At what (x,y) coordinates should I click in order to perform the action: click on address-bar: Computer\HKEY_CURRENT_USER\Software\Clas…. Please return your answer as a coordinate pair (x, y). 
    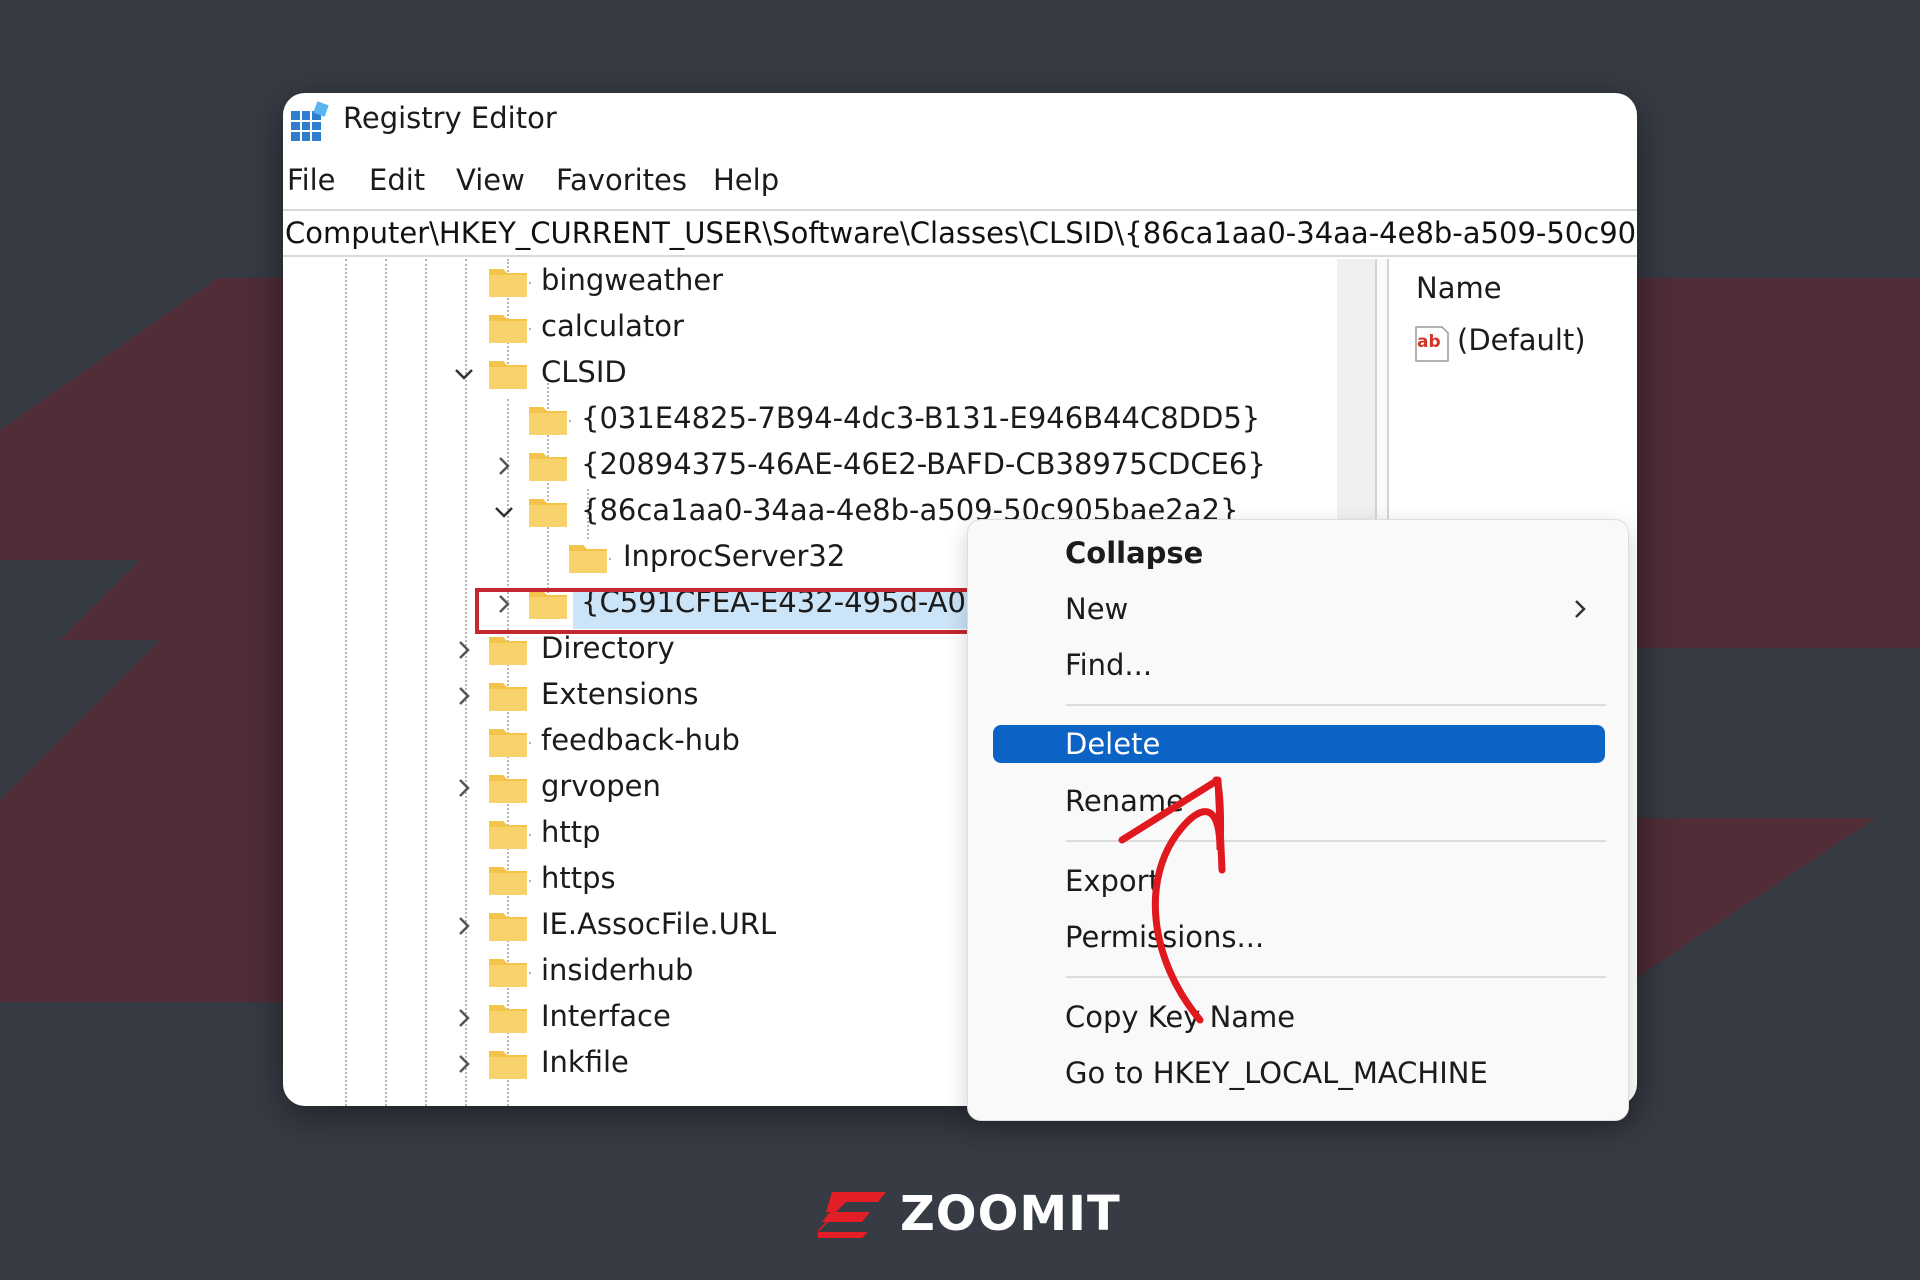
    Looking at the image, I should click on (960, 233).